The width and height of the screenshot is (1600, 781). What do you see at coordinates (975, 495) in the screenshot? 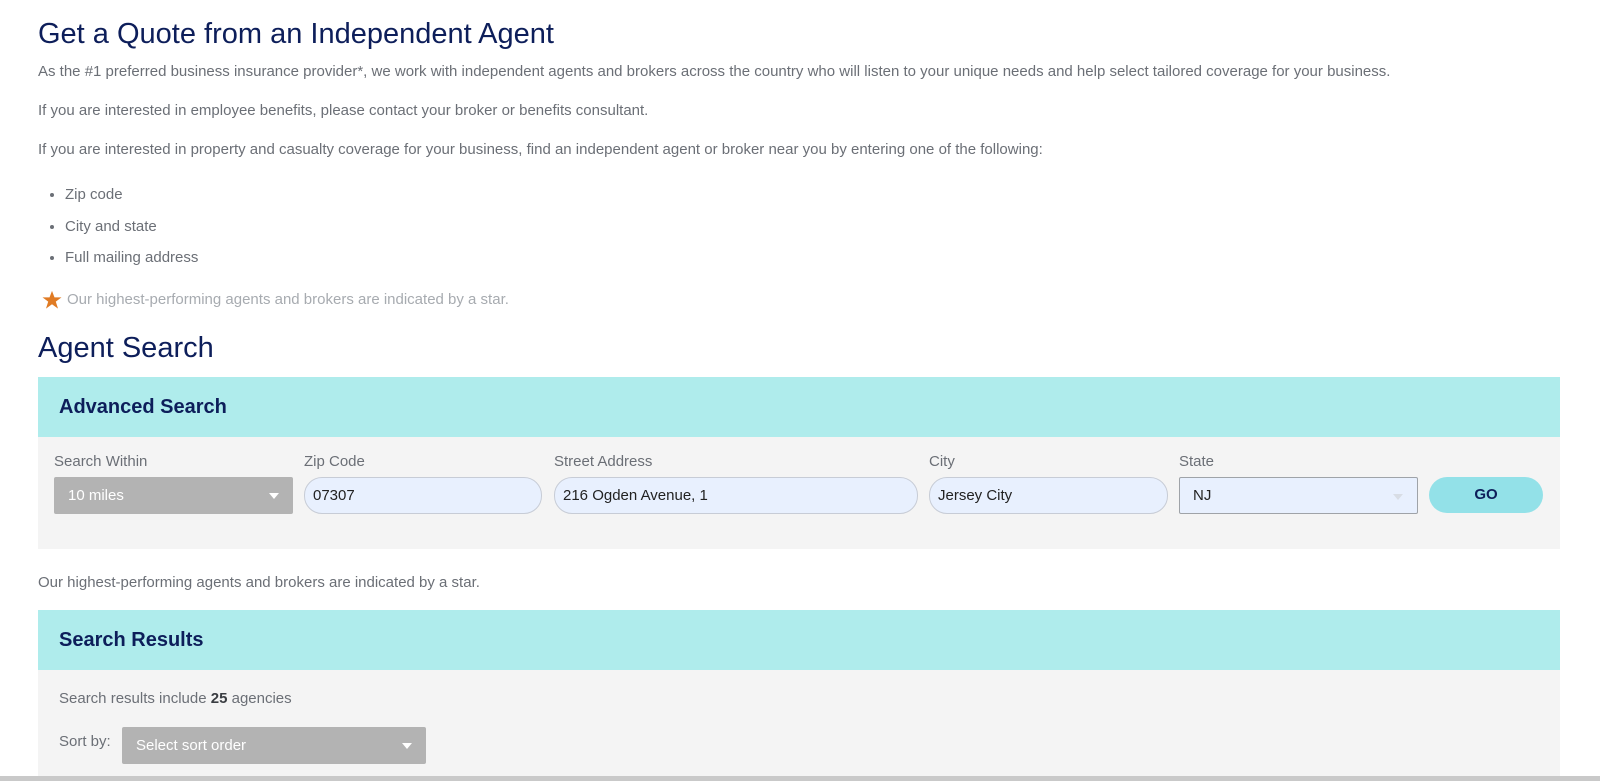
I see `city-value: Jersey City` at bounding box center [975, 495].